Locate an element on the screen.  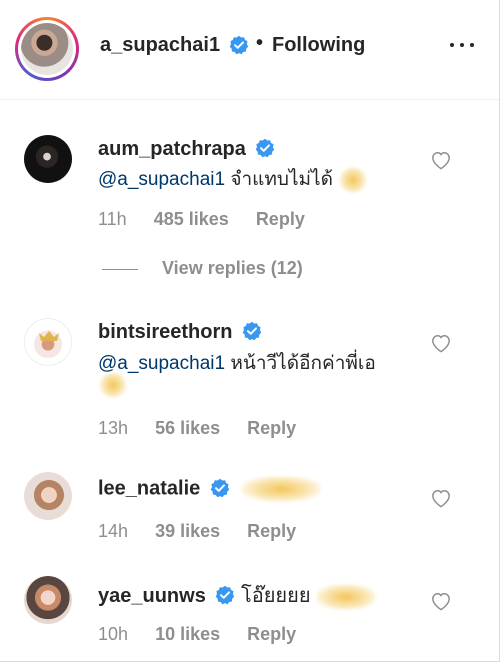
comment-text: @a_supachai1 จำแทบไม่ได้ is located at coordinates (233, 179).